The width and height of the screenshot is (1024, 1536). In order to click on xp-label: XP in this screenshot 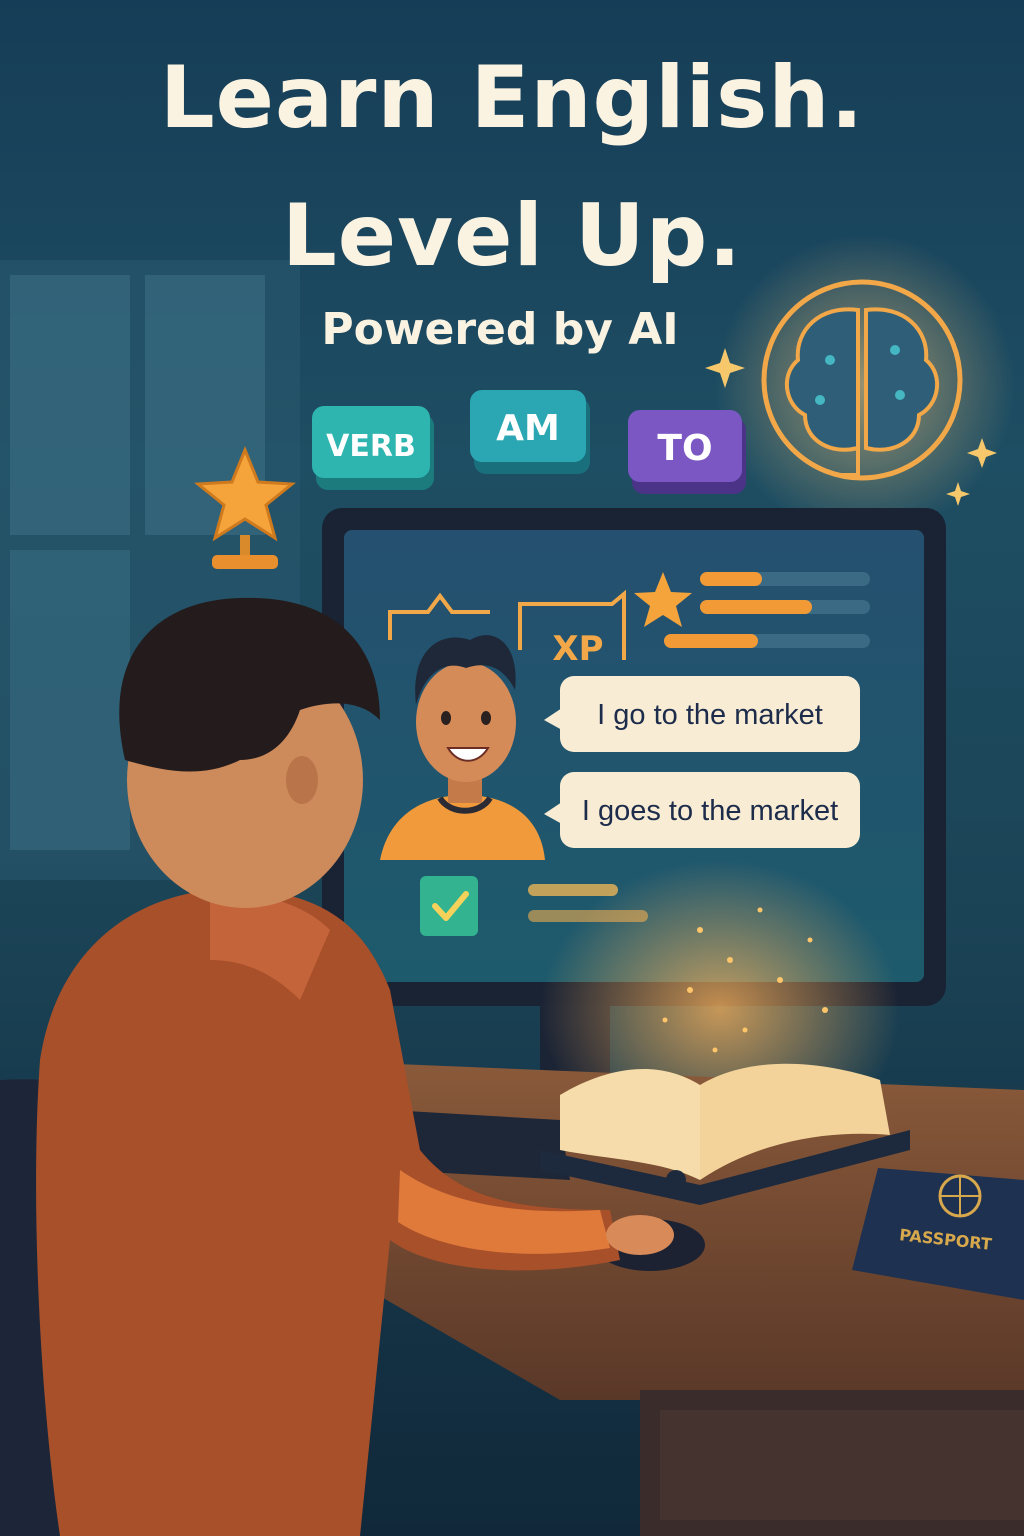, I will do `click(577, 649)`.